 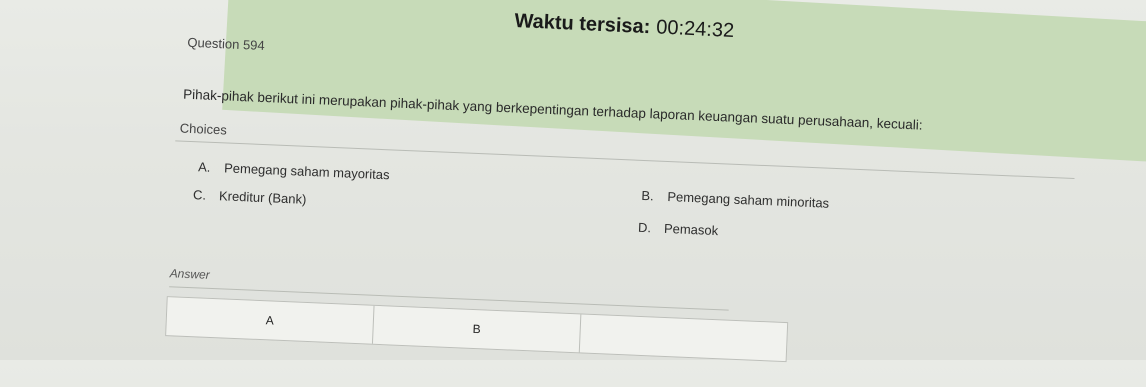 I want to click on choice-letter: A., so click(x=204, y=167).